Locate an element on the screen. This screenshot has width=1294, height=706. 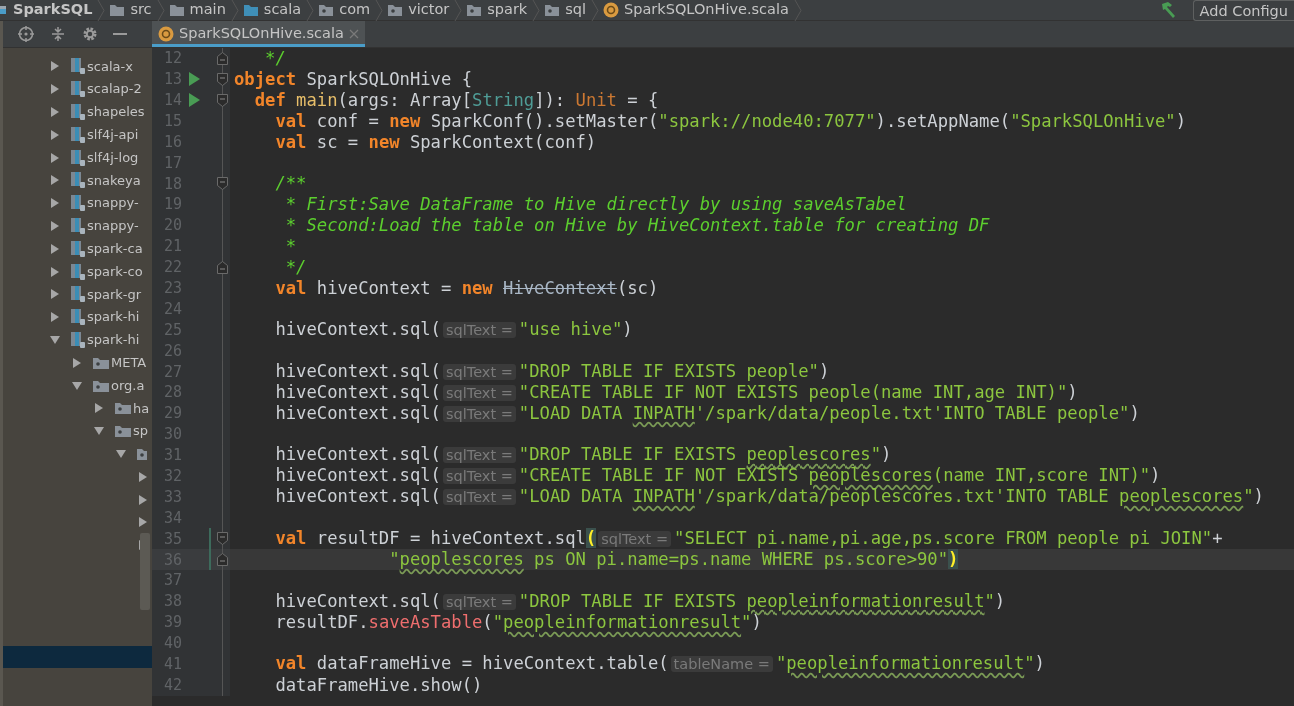
scala-object-icon is located at coordinates (166, 33).